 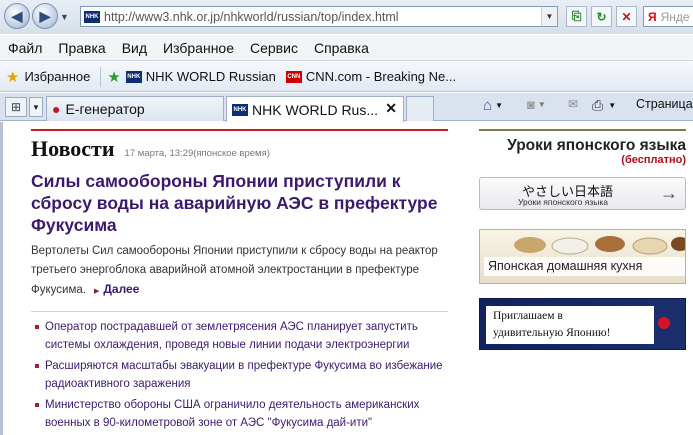 What do you see at coordinates (64, 17) in the screenshot?
I see `history-dropdown-icon: ▼` at bounding box center [64, 17].